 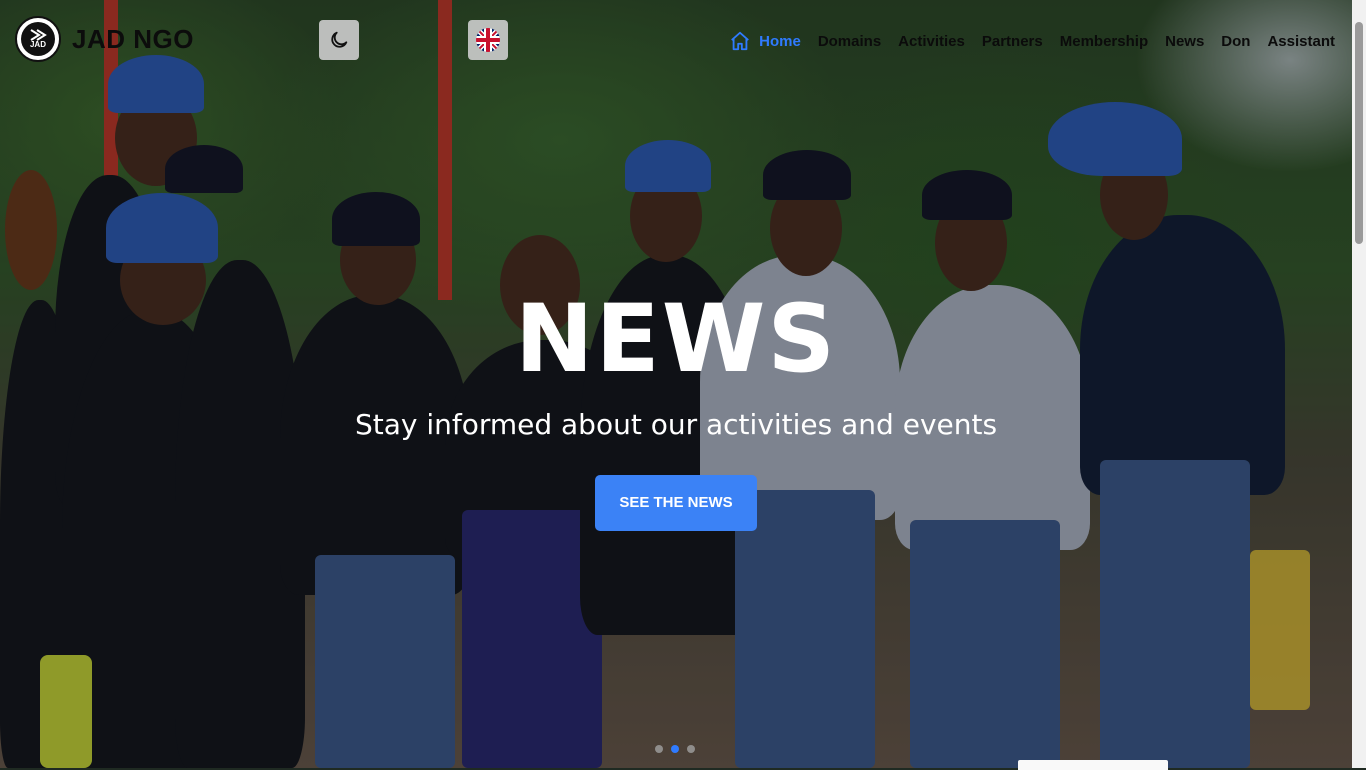 What do you see at coordinates (676, 339) in the screenshot?
I see `hero-title: NEWS` at bounding box center [676, 339].